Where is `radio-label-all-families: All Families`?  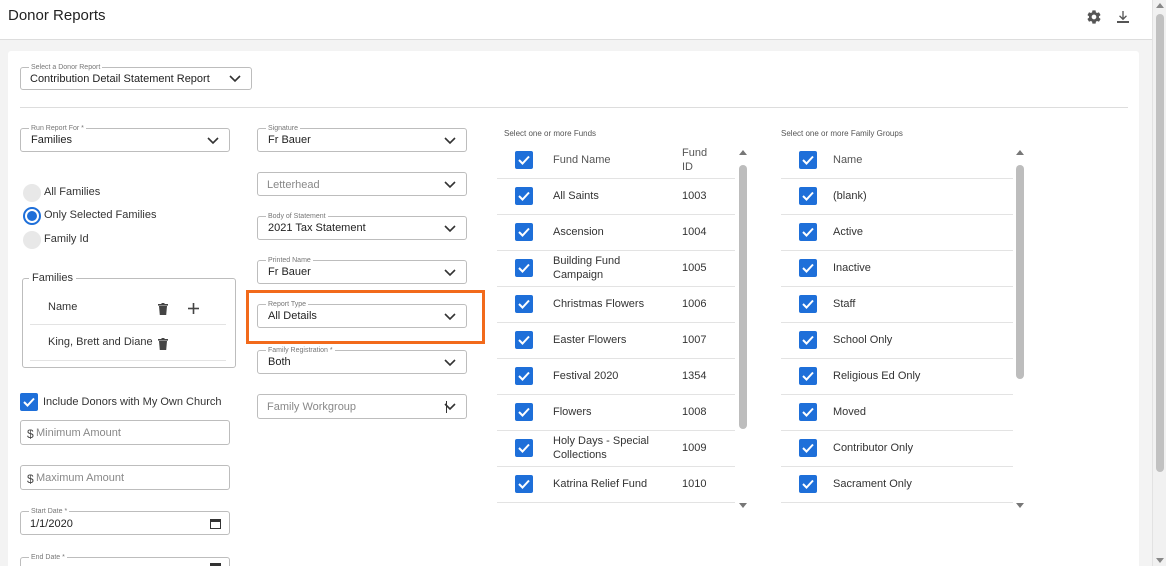
radio-label-all-families: All Families is located at coordinates (72, 192).